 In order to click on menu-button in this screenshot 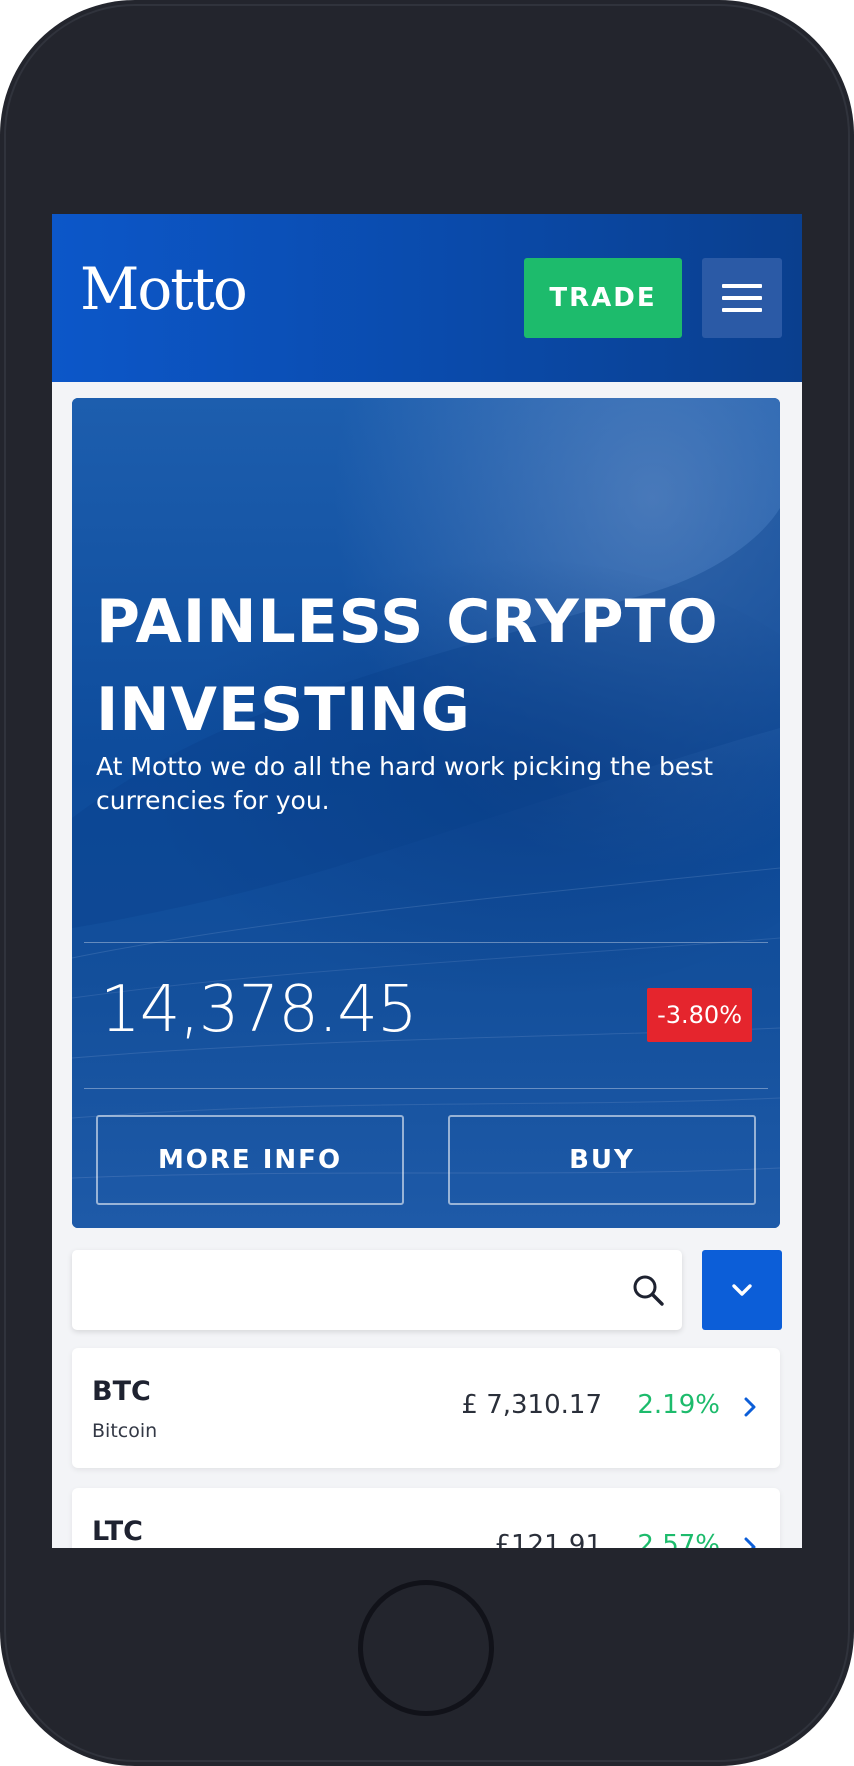, I will do `click(742, 298)`.